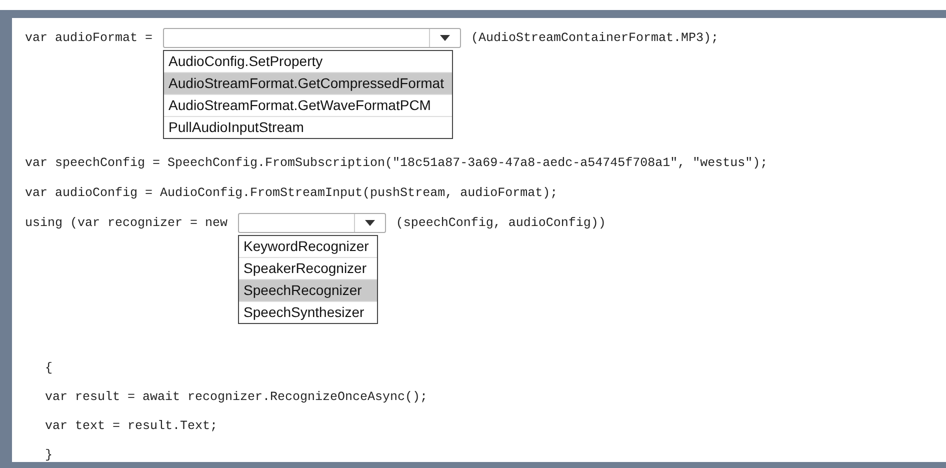 This screenshot has height=468, width=946. Describe the element at coordinates (308, 83) in the screenshot. I see `dropdown-option: AudioStreamFormat.GetCompressedFormat` at that location.